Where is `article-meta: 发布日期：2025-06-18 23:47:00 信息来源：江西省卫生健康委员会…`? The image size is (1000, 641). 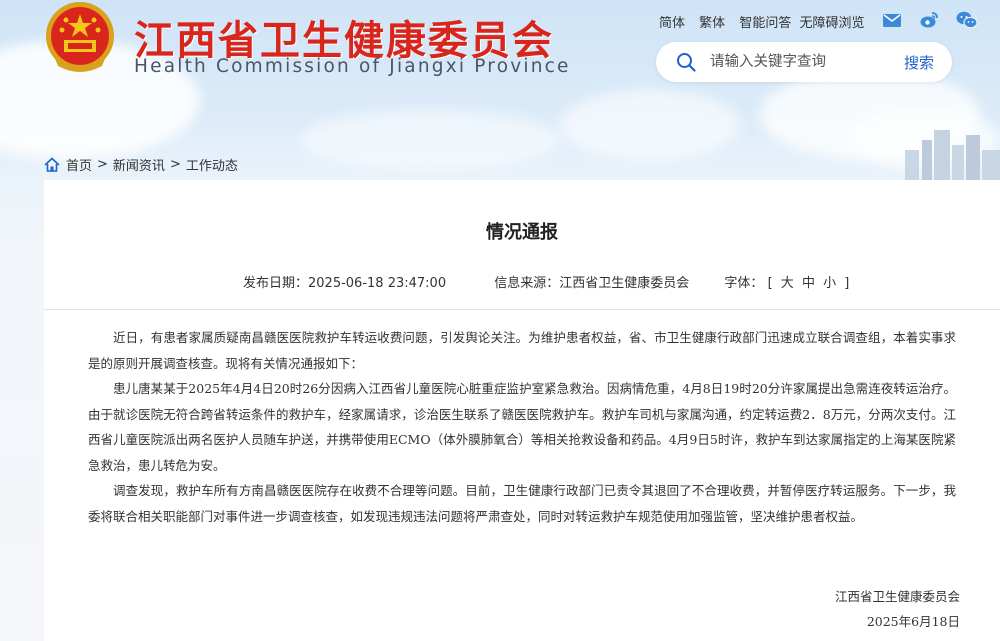 article-meta: 发布日期：2025-06-18 23:47:00 信息来源：江西省卫生健康委员会… is located at coordinates (547, 281).